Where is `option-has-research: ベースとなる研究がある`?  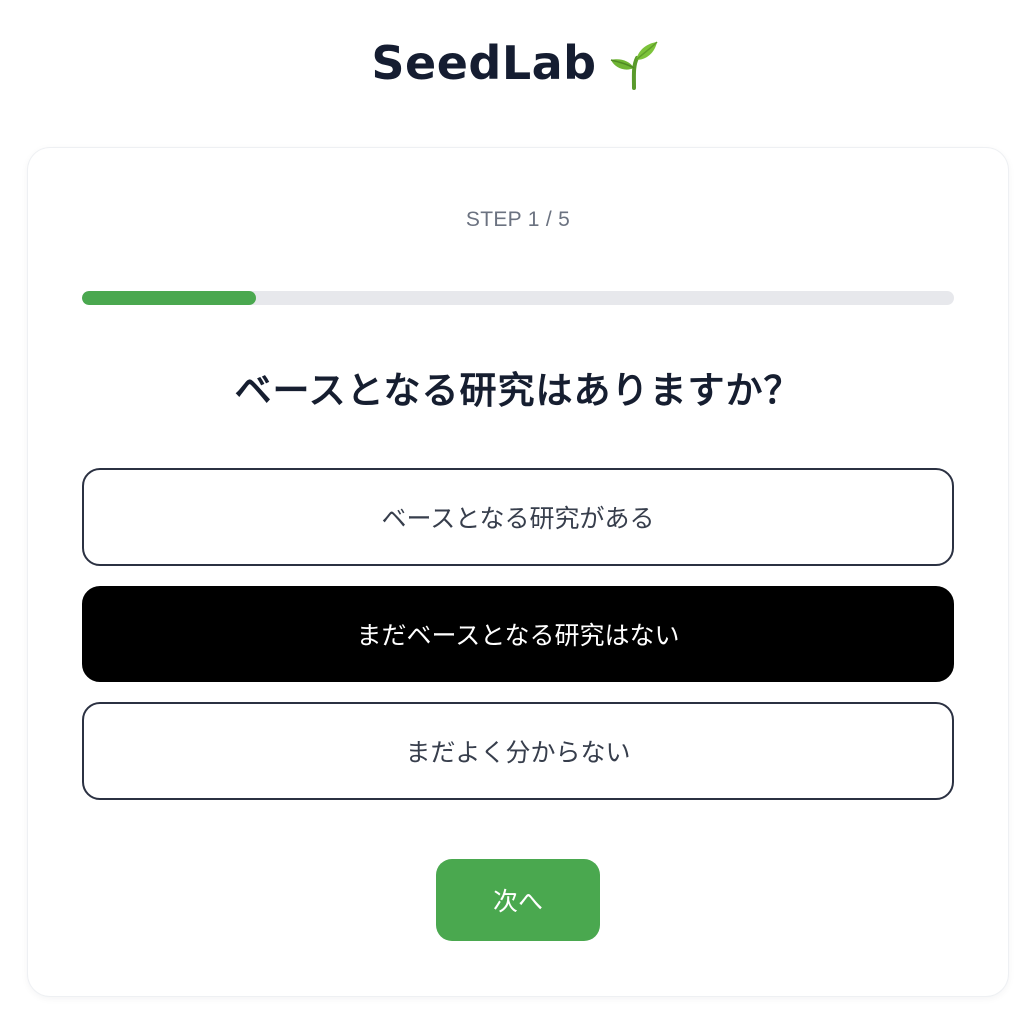
option-has-research: ベースとなる研究がある is located at coordinates (518, 517).